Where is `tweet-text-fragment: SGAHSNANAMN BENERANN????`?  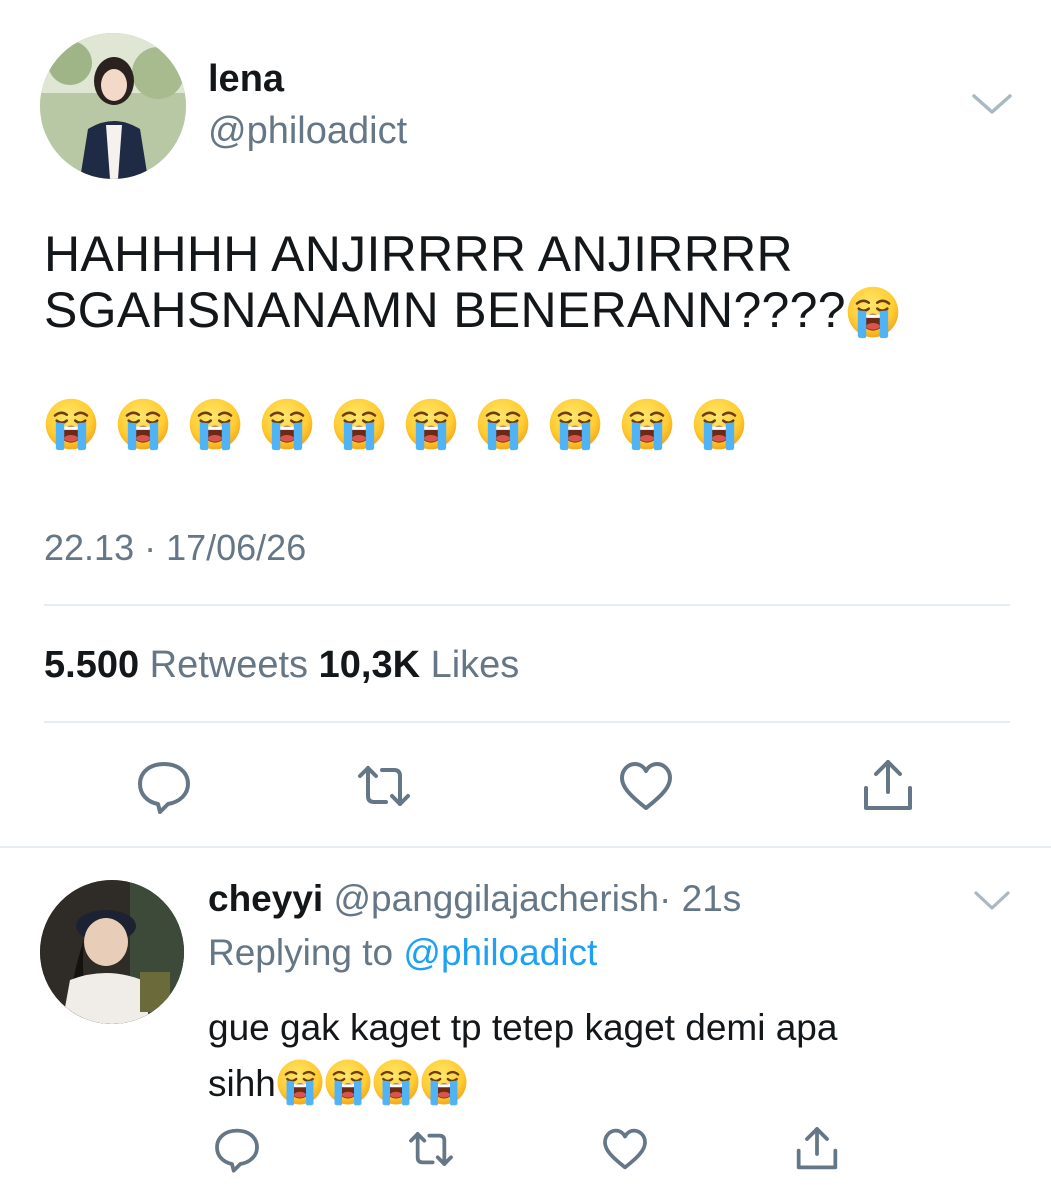 tweet-text-fragment: SGAHSNANAMN BENERANN???? is located at coordinates (445, 310).